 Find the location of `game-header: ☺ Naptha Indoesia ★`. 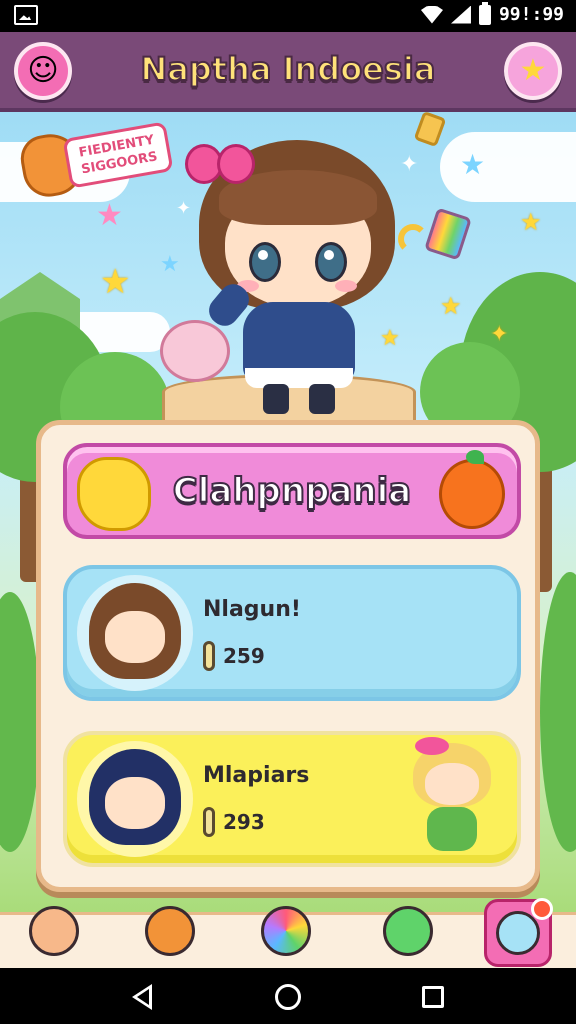

game-header: ☺ Naptha Indoesia ★ is located at coordinates (288, 72).